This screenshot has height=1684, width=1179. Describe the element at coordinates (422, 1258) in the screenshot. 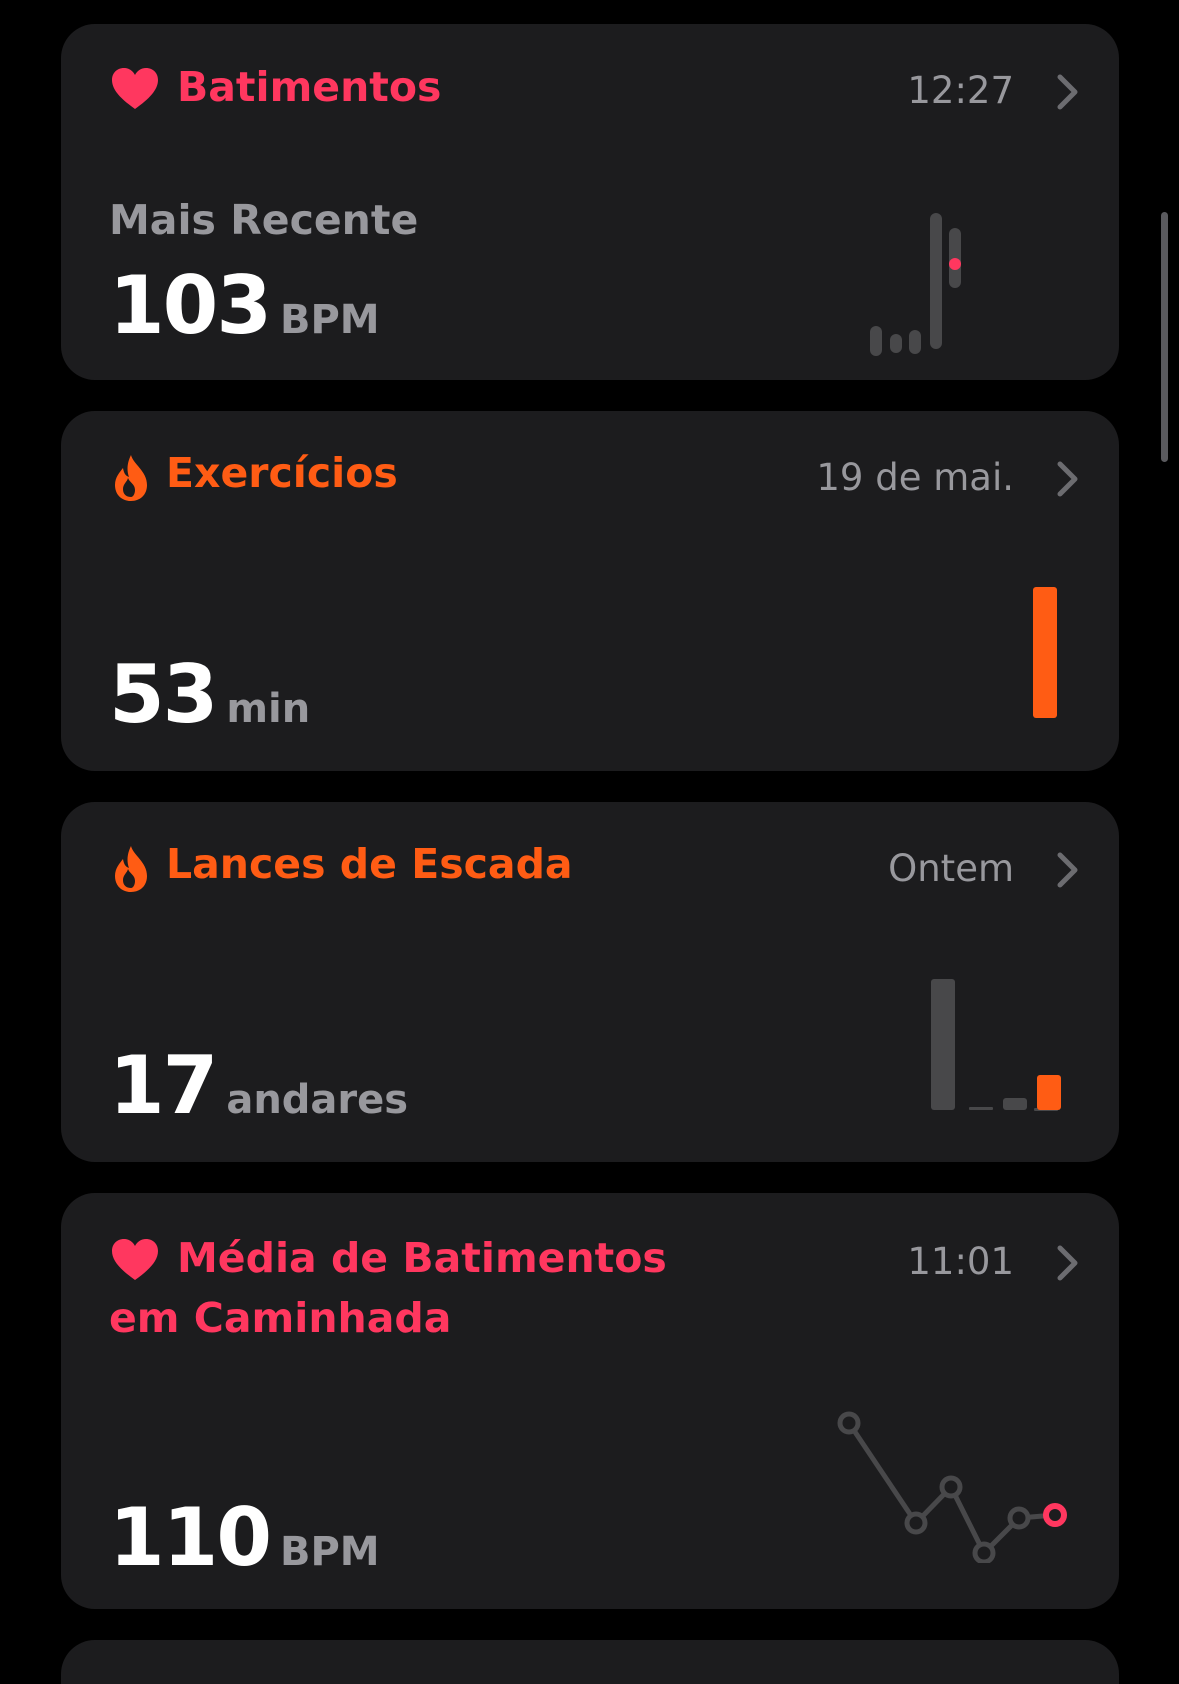

I see `card-title: Média de Batimentos` at that location.